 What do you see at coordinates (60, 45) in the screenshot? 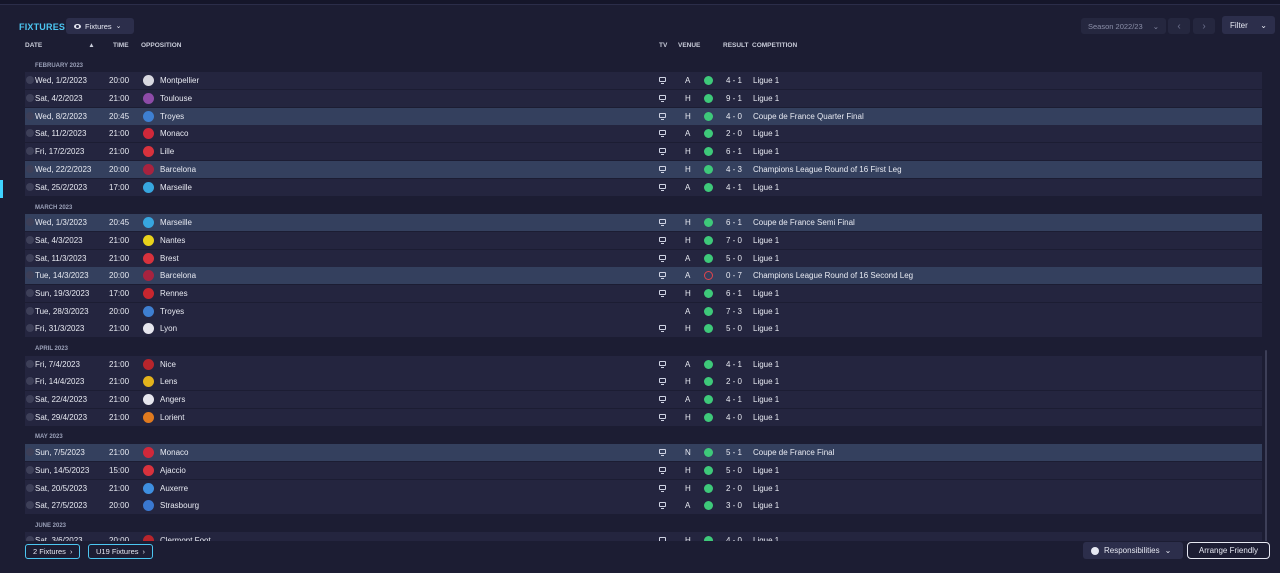
I see `column-header-date: DATE ▲` at bounding box center [60, 45].